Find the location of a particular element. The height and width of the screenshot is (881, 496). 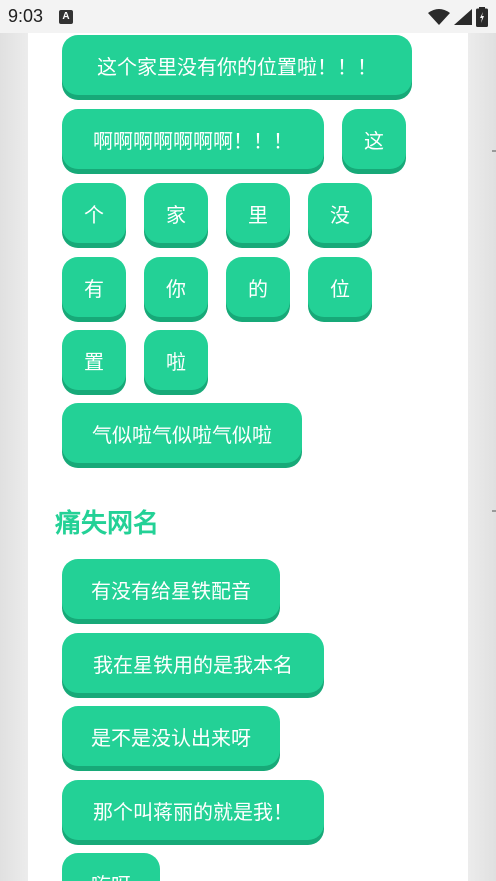

left-gutter is located at coordinates (14, 457).